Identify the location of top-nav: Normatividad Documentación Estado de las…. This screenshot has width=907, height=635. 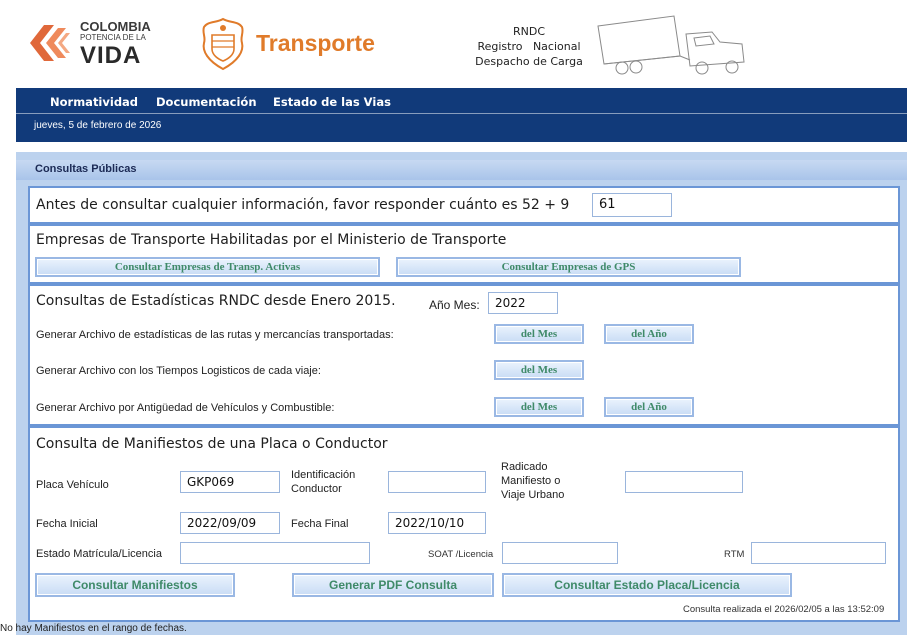
(461, 115).